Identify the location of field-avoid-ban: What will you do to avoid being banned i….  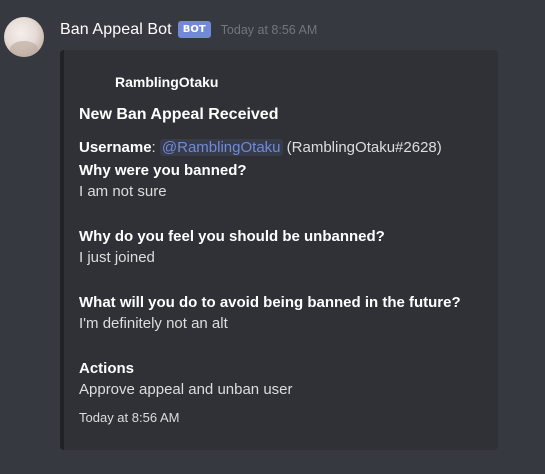
(270, 313).